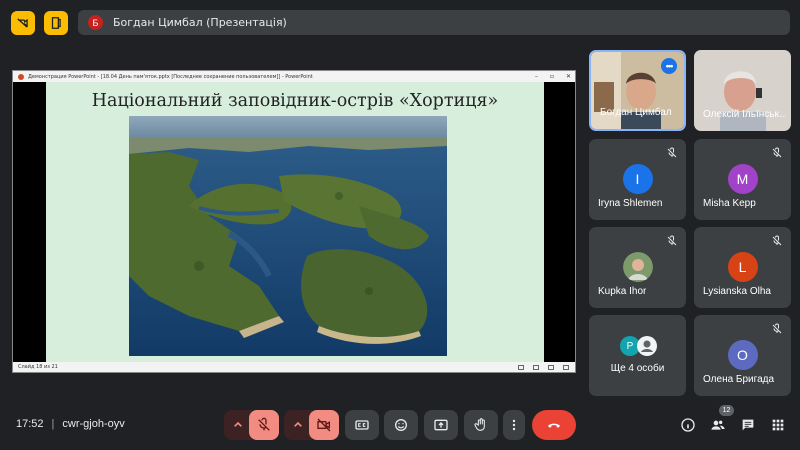  I want to click on toggle-camera-button, so click(324, 425).